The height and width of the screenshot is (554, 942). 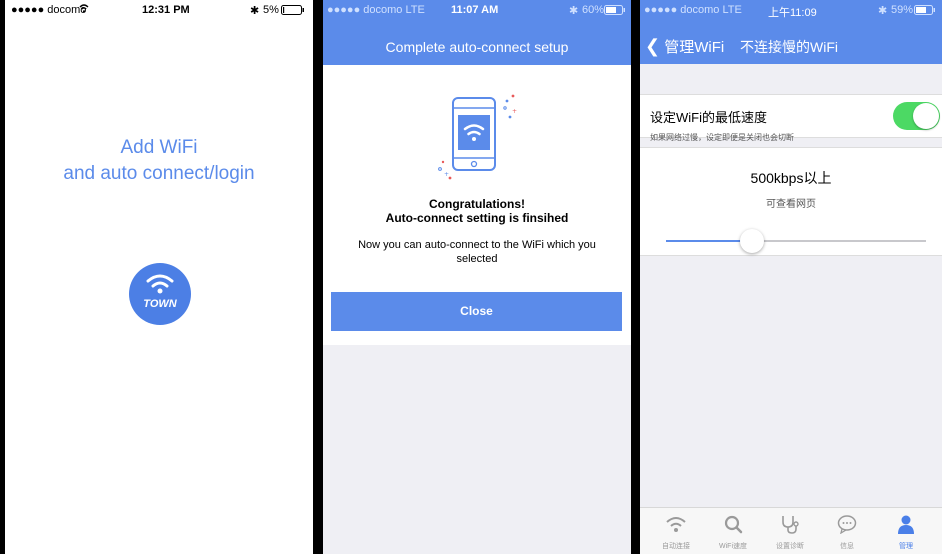 What do you see at coordinates (49, 10) in the screenshot?
I see `carrier-label: ●●●●● docomo` at bounding box center [49, 10].